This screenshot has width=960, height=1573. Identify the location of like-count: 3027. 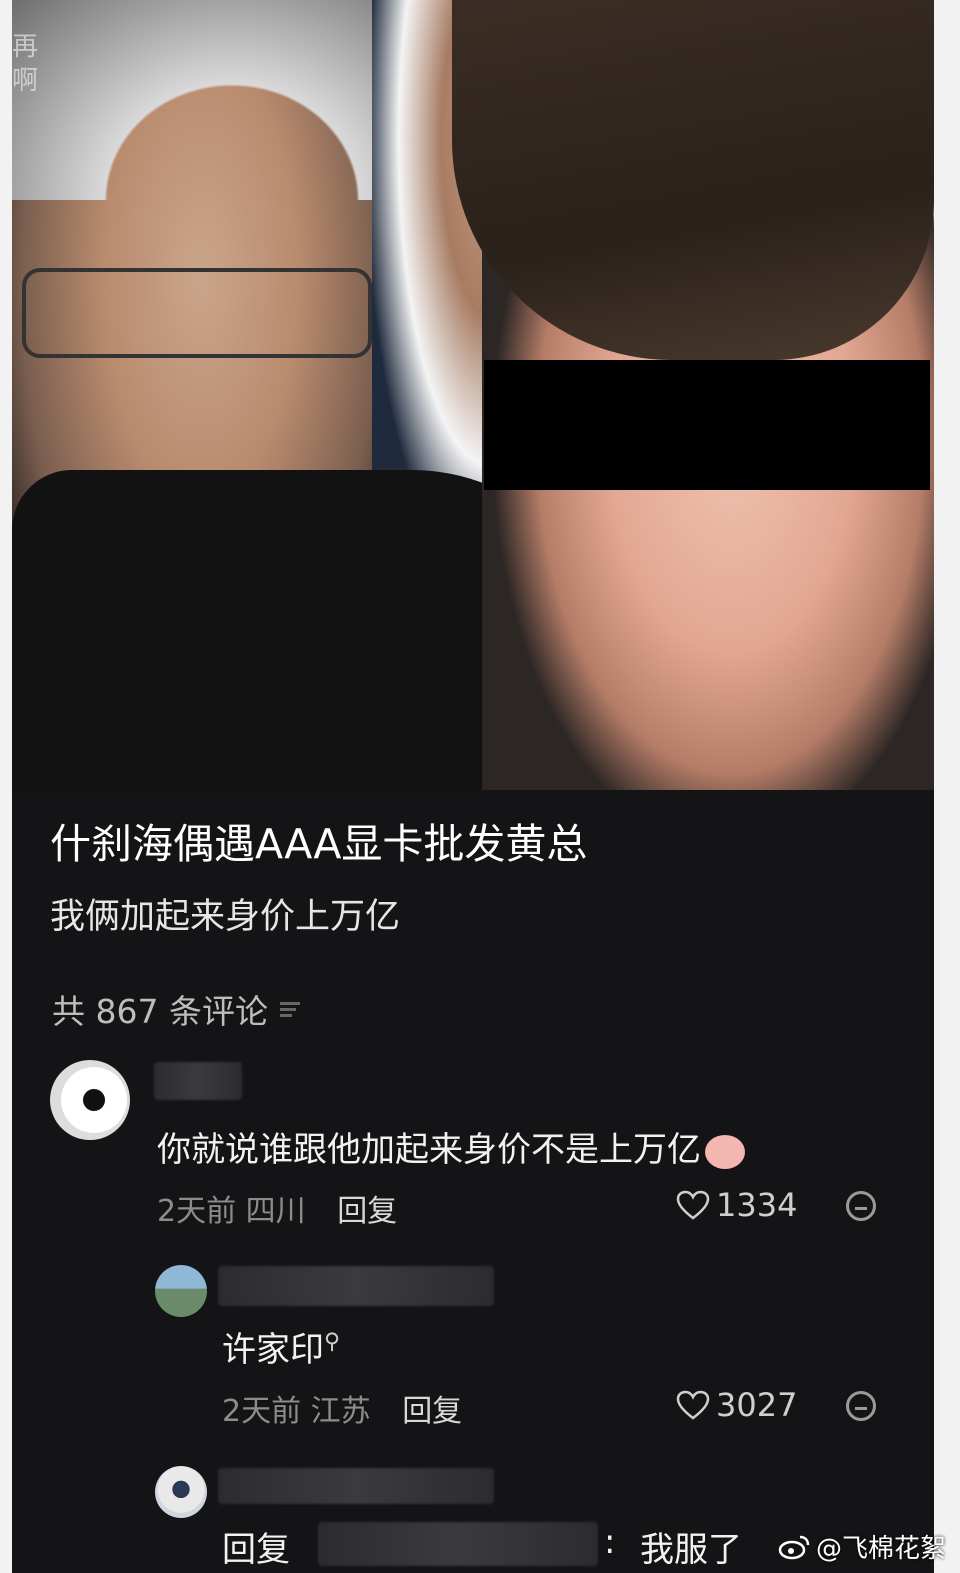
(757, 1405).